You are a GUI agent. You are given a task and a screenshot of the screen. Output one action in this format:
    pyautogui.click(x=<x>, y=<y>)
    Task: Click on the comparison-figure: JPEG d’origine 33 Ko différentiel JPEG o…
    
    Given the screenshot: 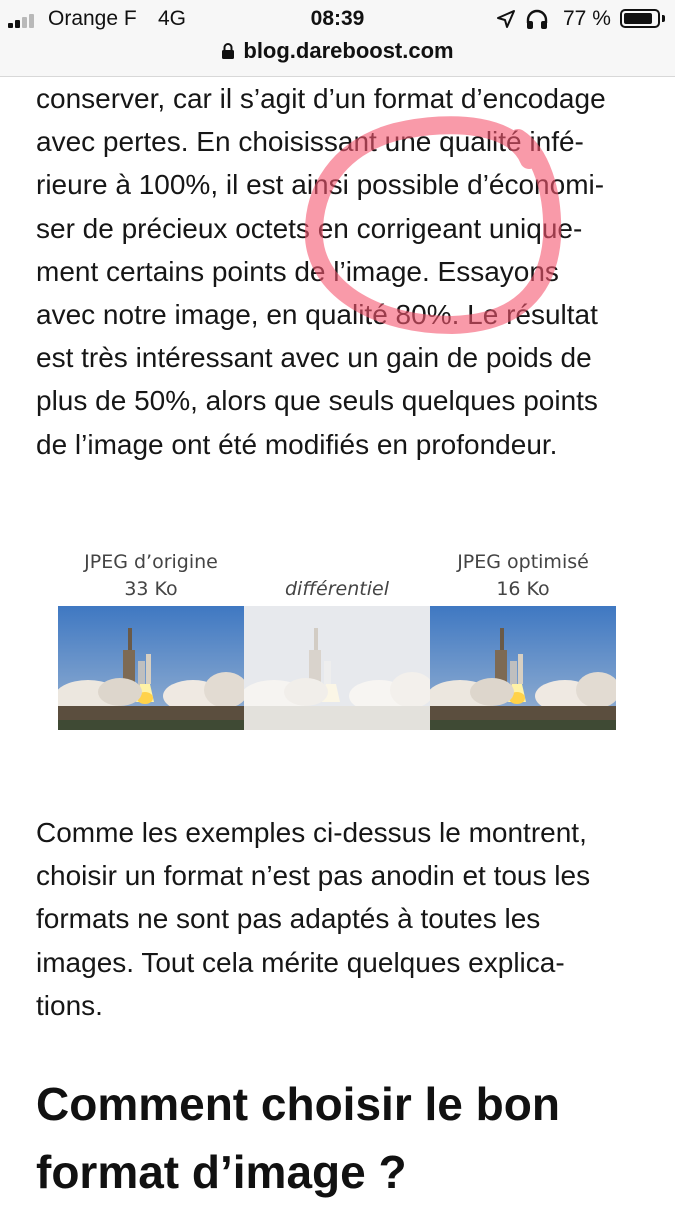 What is the action you would take?
    pyautogui.click(x=338, y=637)
    